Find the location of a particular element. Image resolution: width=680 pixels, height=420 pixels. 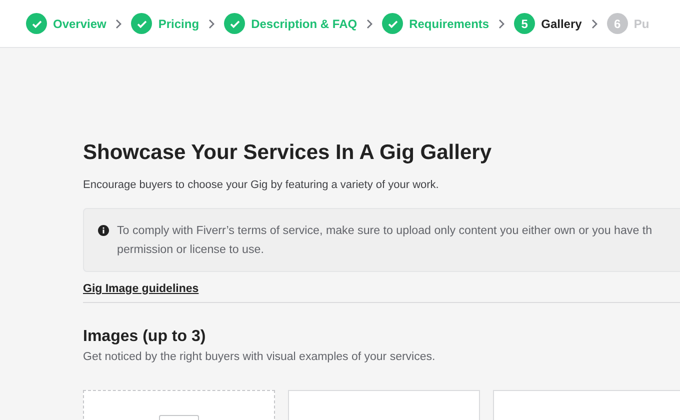

notice-text: To comply with Fiverr’s terms of service, make sure to upload only content you either own or you have th permission or license to use. is located at coordinates (384, 240).